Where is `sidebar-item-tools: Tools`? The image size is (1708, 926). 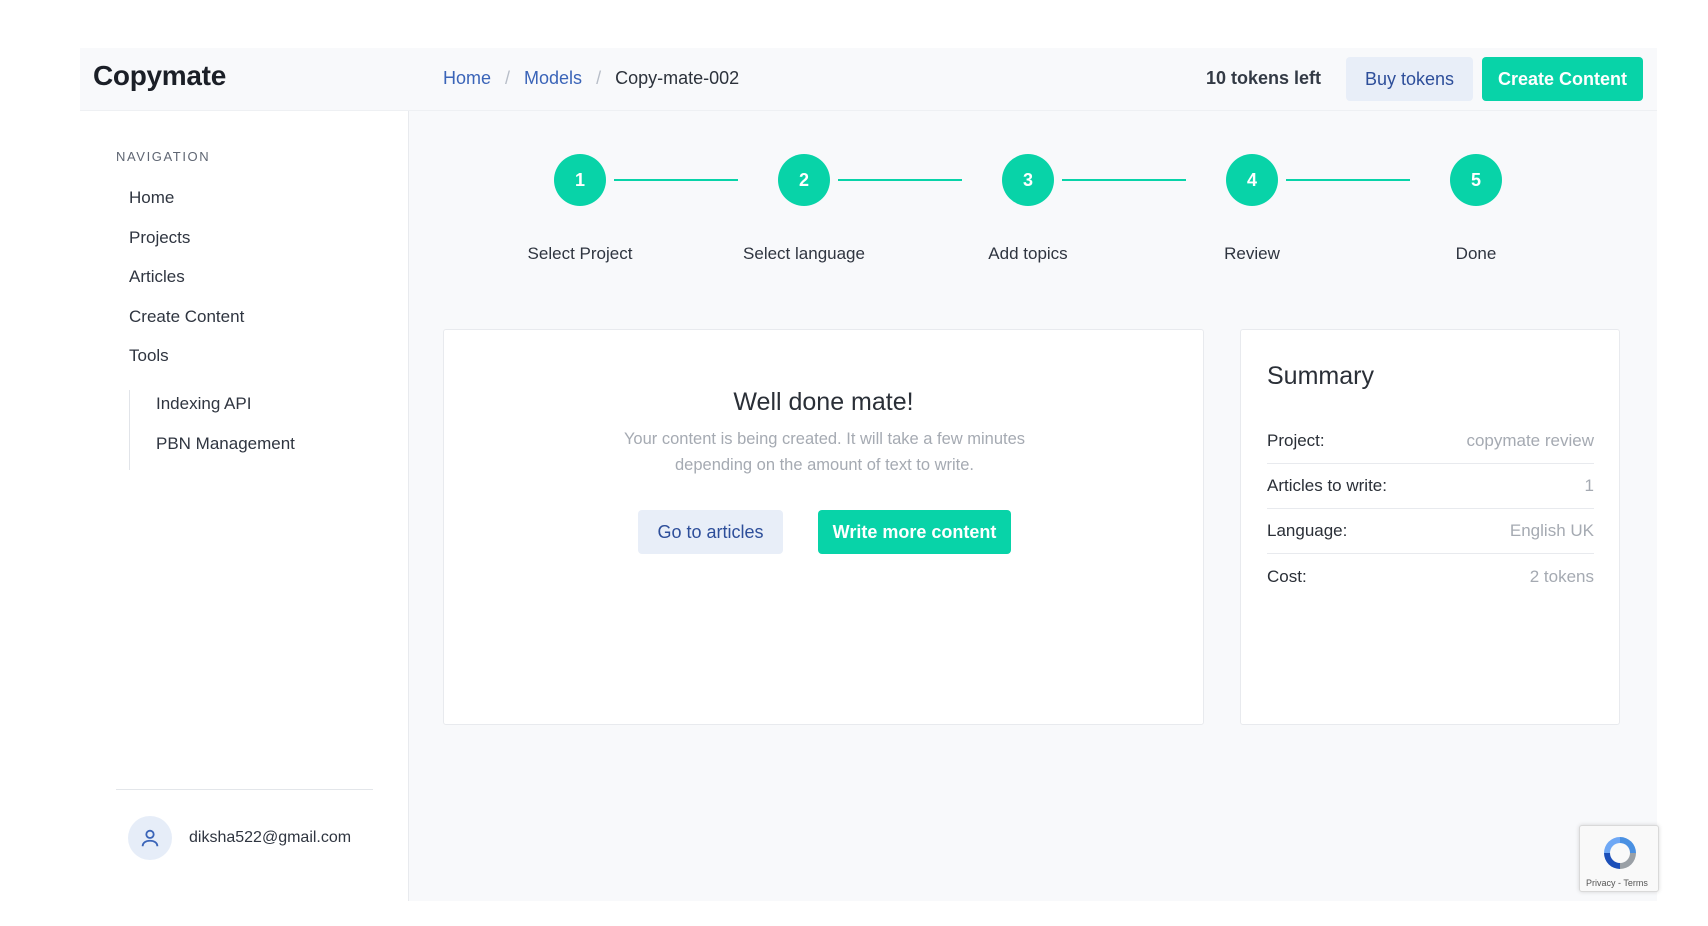
sidebar-item-tools: Tools is located at coordinates (186, 364).